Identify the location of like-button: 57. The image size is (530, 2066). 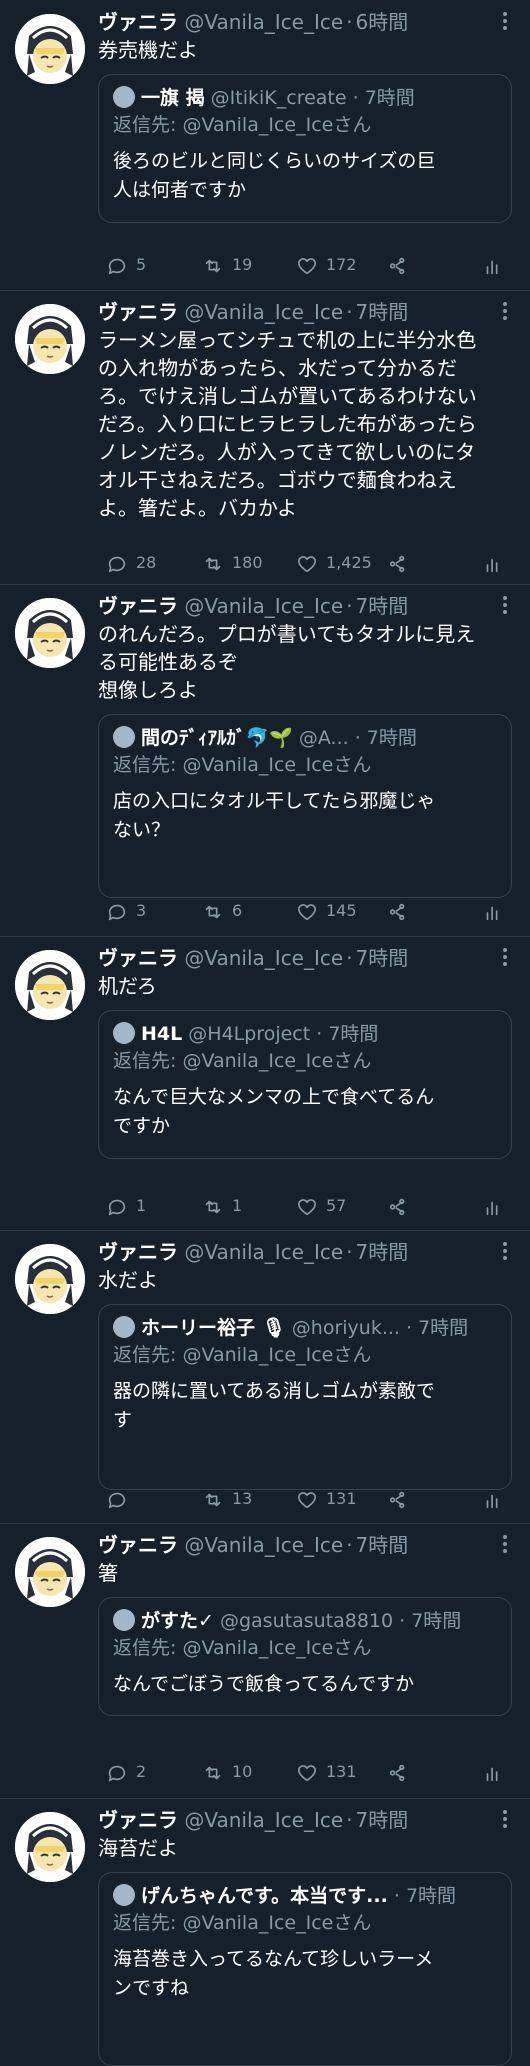
(317, 1206).